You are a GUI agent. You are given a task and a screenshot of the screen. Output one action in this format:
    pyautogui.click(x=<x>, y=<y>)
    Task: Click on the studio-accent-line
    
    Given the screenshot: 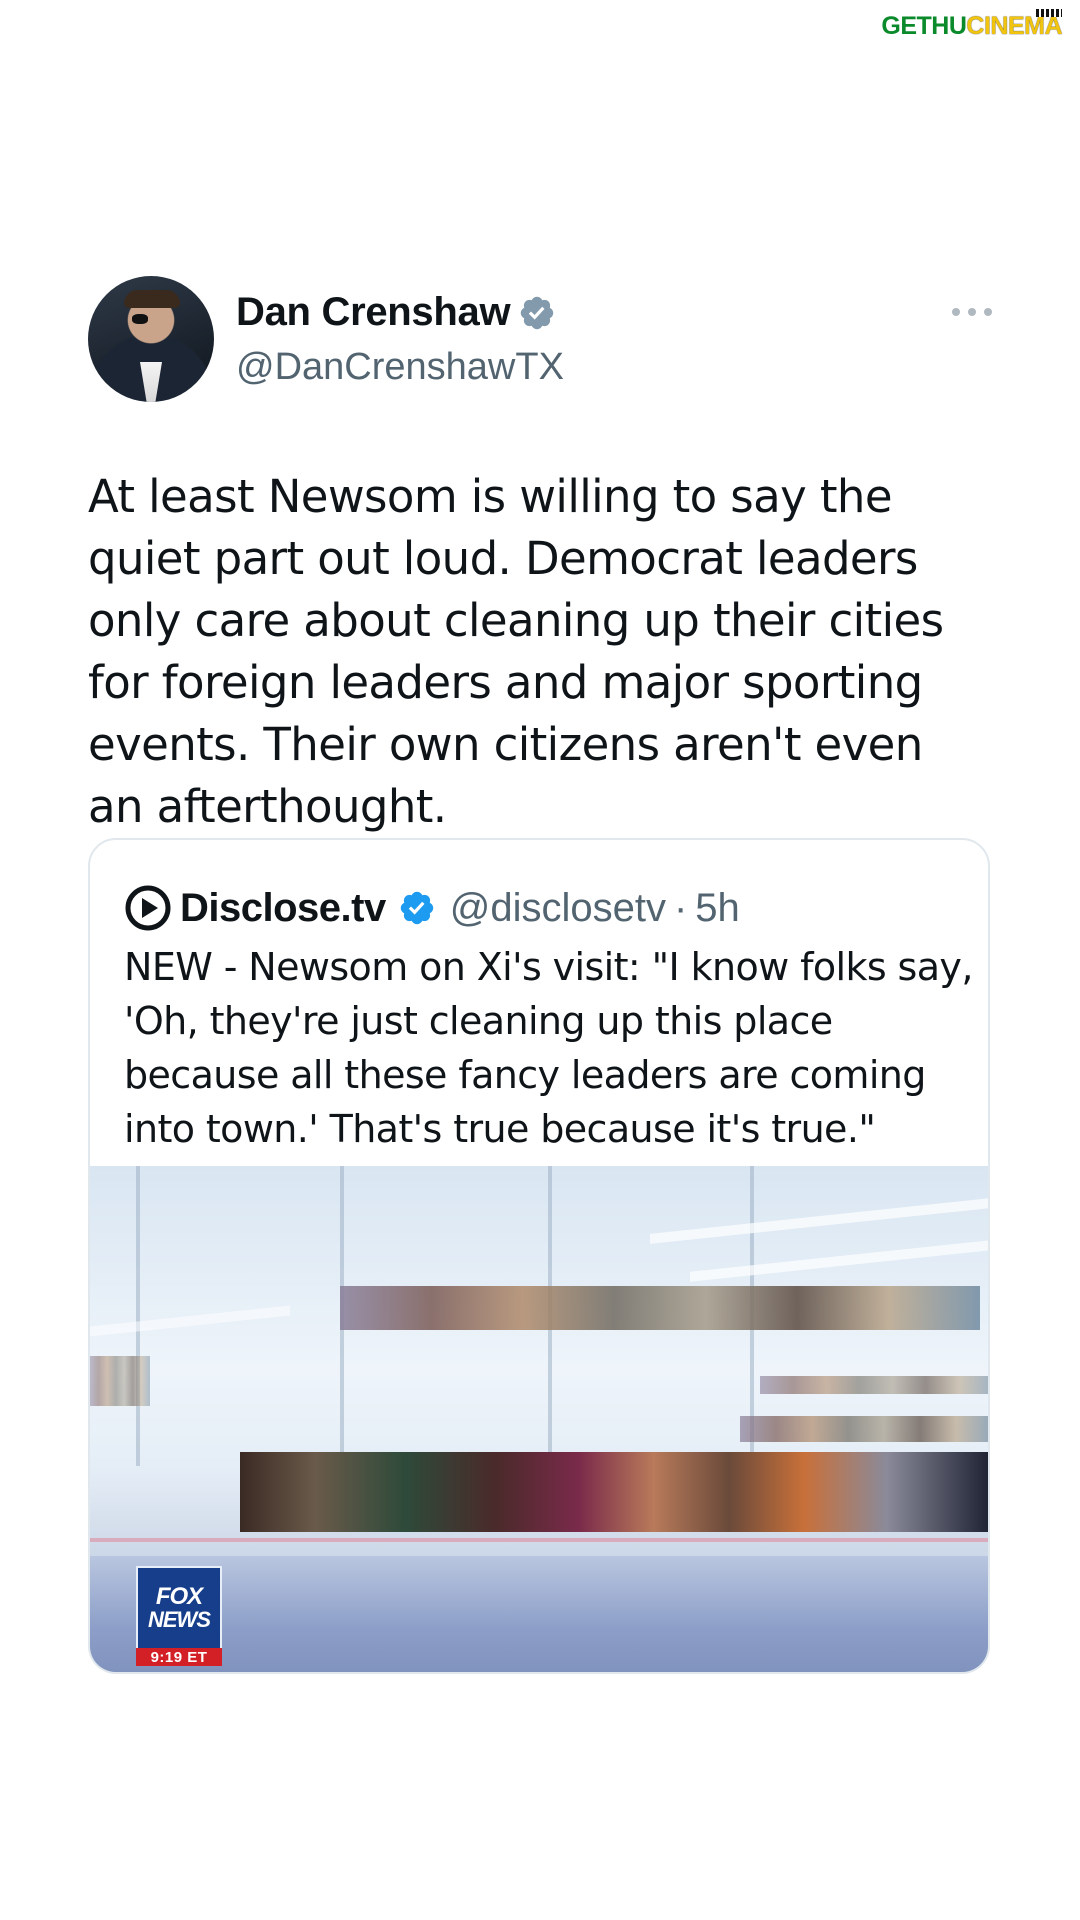 What is the action you would take?
    pyautogui.click(x=539, y=1540)
    